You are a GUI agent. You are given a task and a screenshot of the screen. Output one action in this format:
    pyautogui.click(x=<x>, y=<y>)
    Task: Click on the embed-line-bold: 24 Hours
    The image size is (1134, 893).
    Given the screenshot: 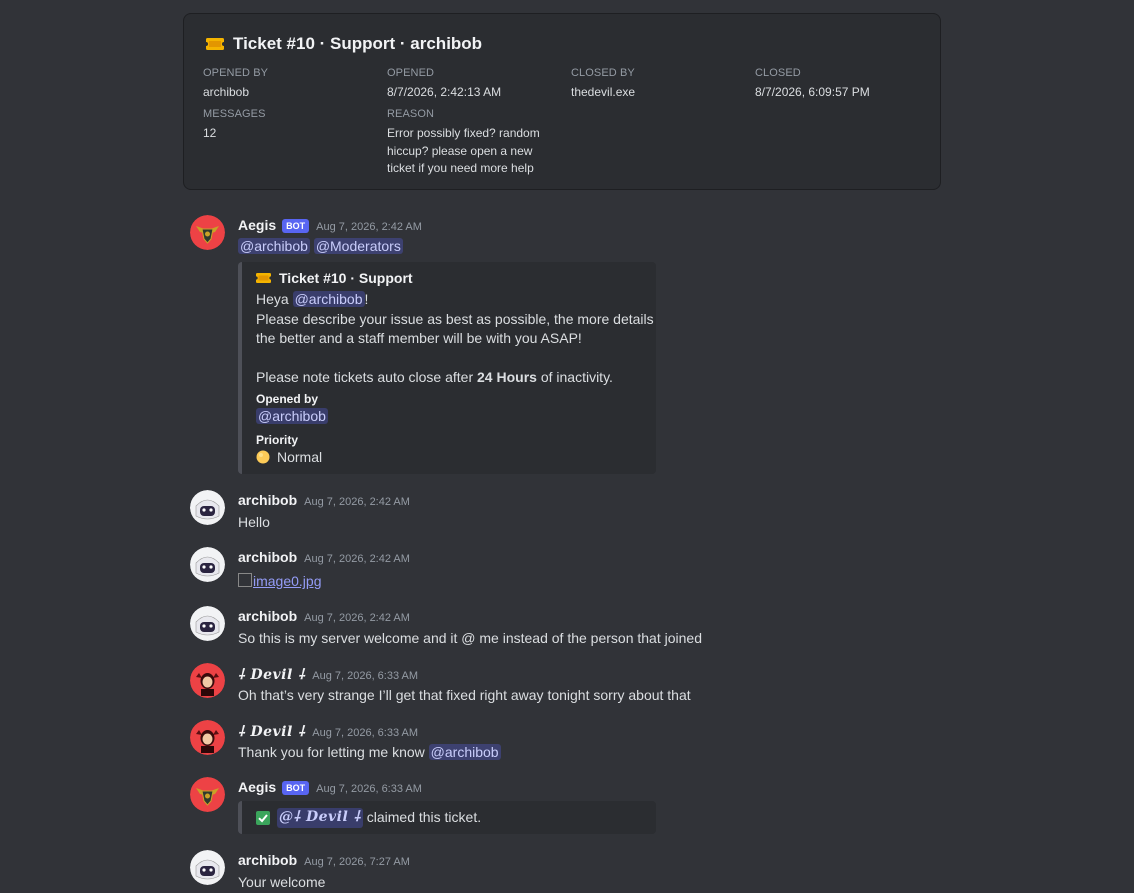 What is the action you would take?
    pyautogui.click(x=507, y=377)
    